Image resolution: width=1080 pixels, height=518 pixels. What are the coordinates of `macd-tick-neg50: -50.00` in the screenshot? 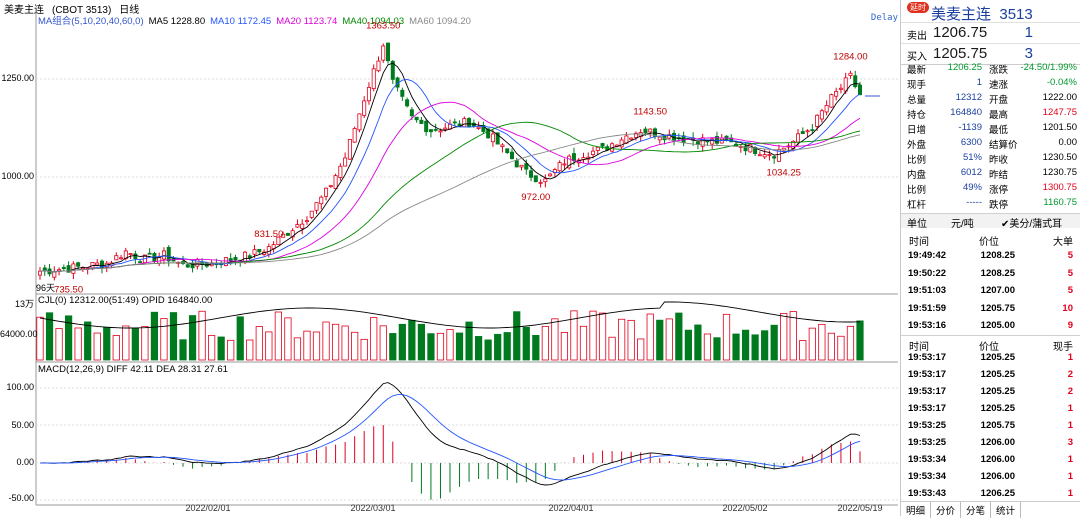 It's located at (21, 498).